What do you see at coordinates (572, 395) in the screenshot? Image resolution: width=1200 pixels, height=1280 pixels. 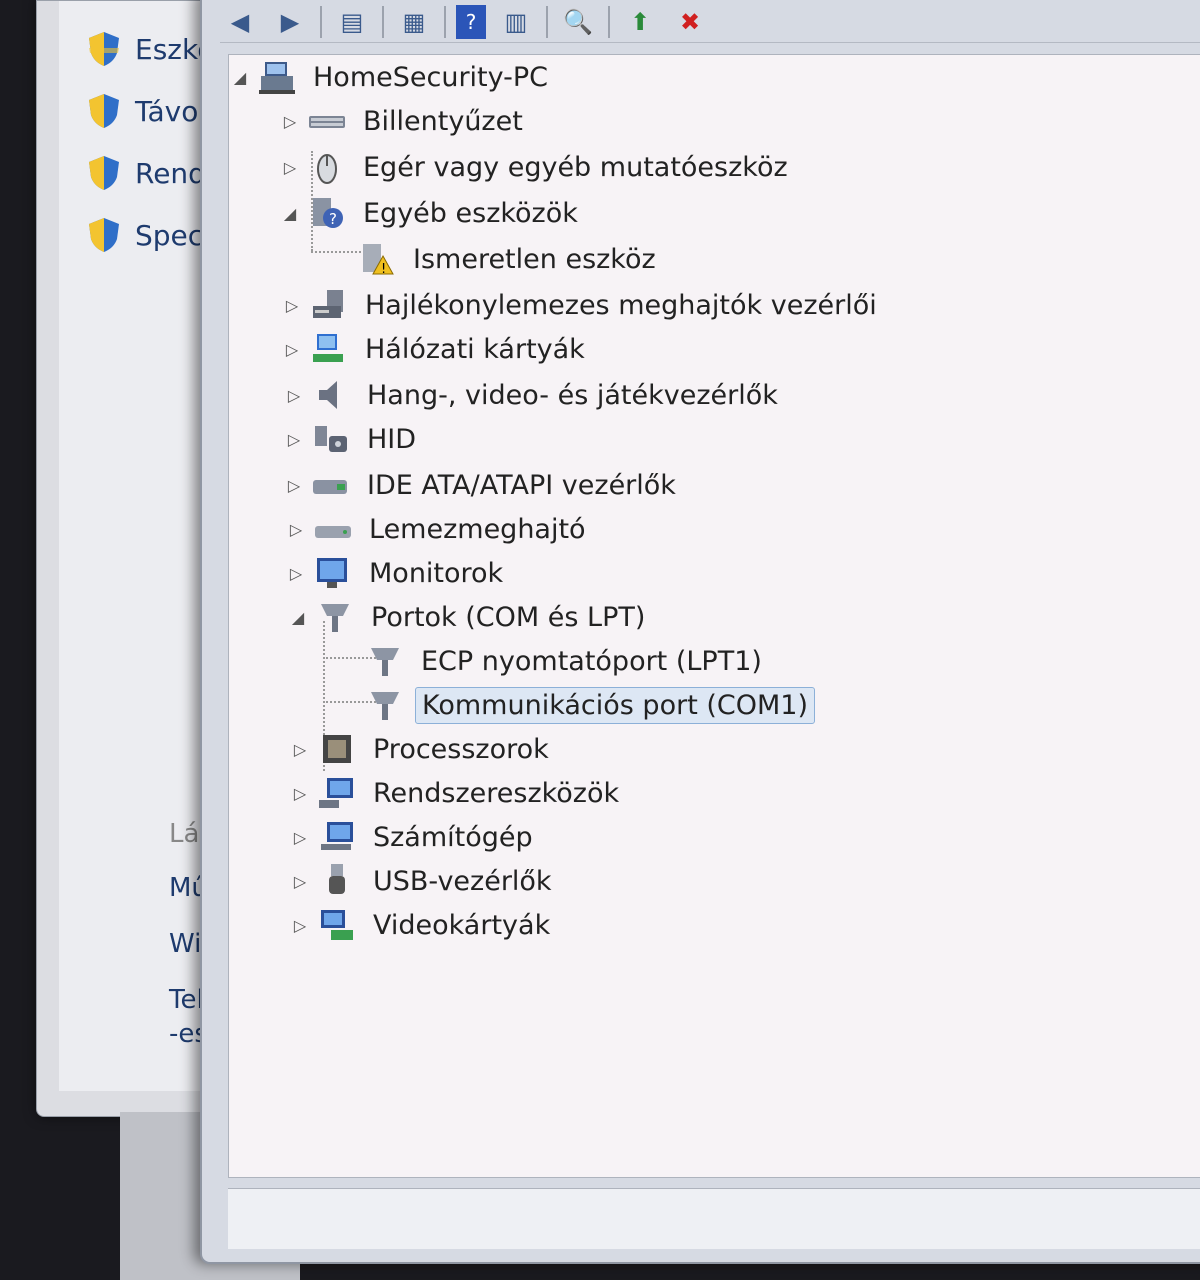 I see `tree-item-label: Hang-, video- és játékvezérlők` at bounding box center [572, 395].